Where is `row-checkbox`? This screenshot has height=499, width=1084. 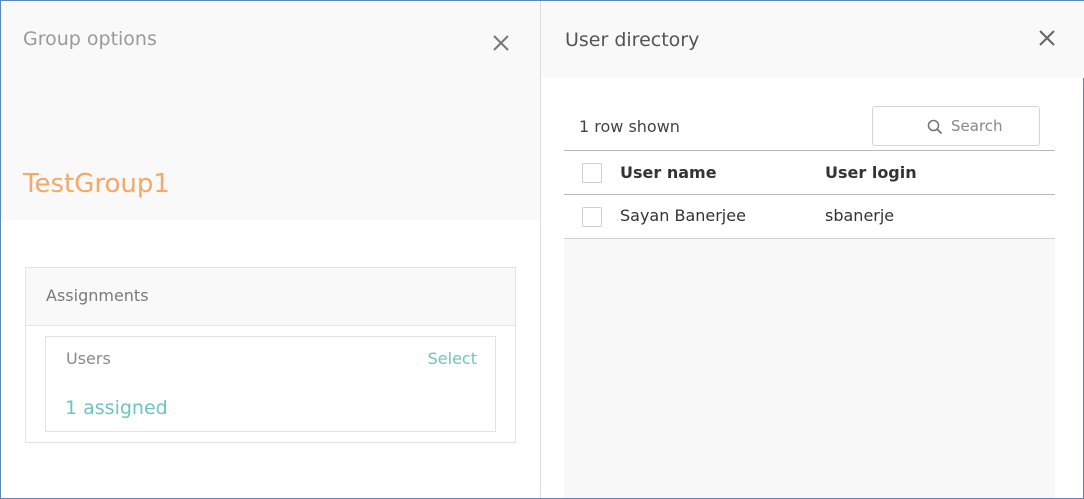
row-checkbox is located at coordinates (592, 217).